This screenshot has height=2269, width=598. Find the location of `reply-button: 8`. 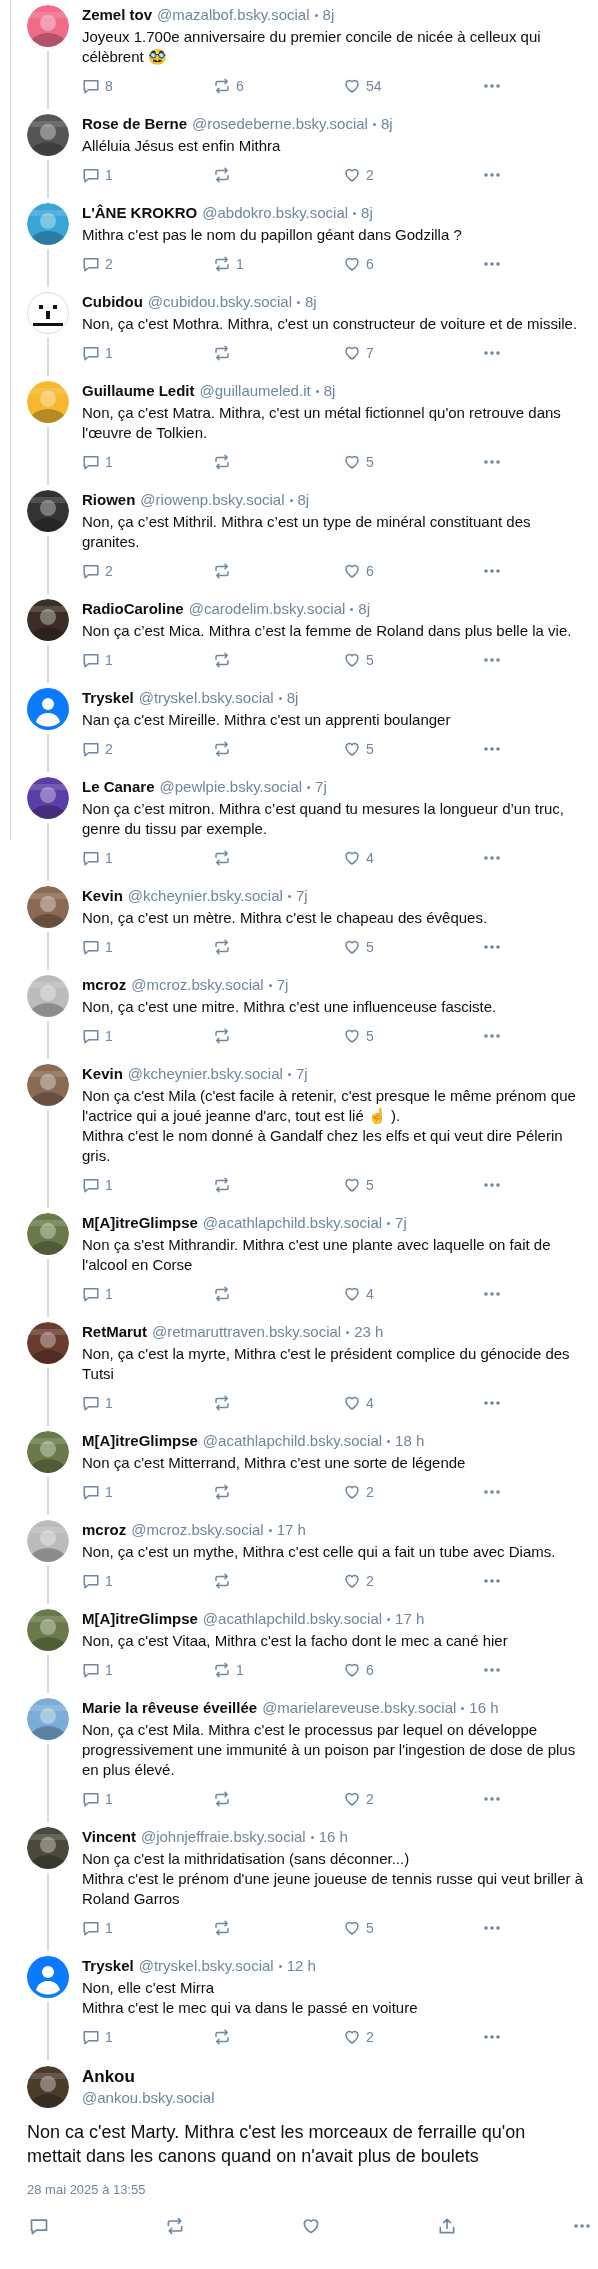

reply-button: 8 is located at coordinates (147, 86).